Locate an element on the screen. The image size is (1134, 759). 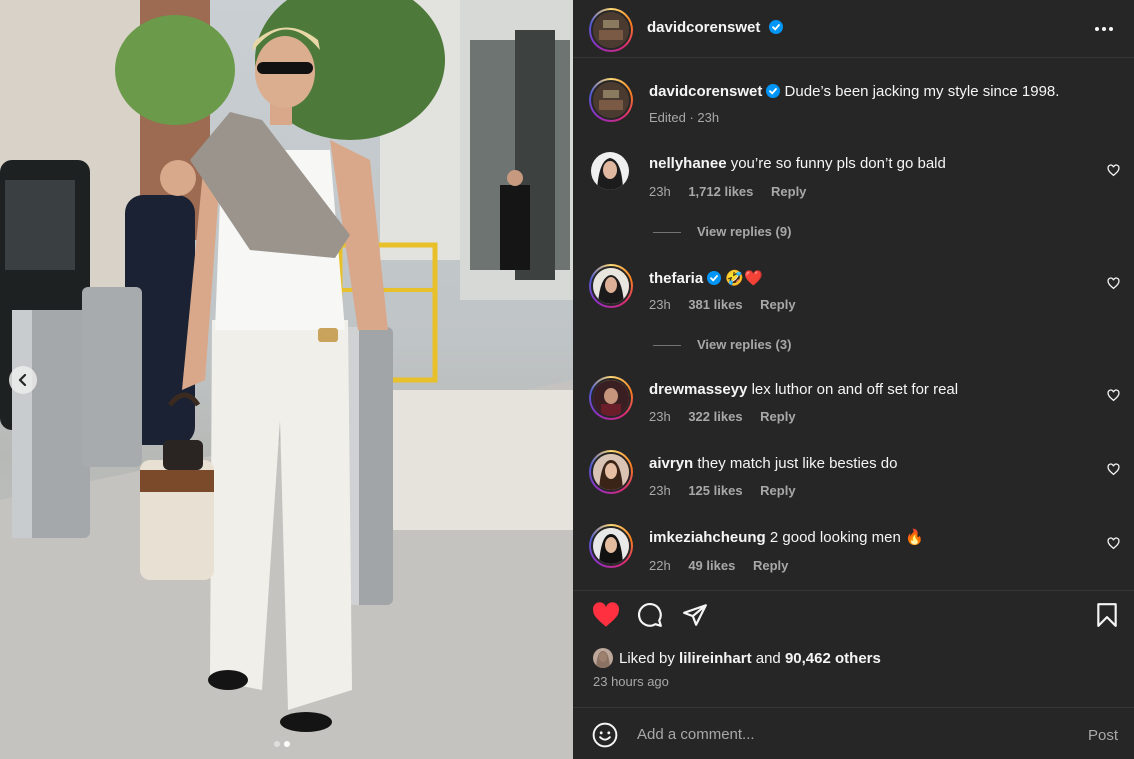
comment-likes: 125 likes is located at coordinates (715, 490).